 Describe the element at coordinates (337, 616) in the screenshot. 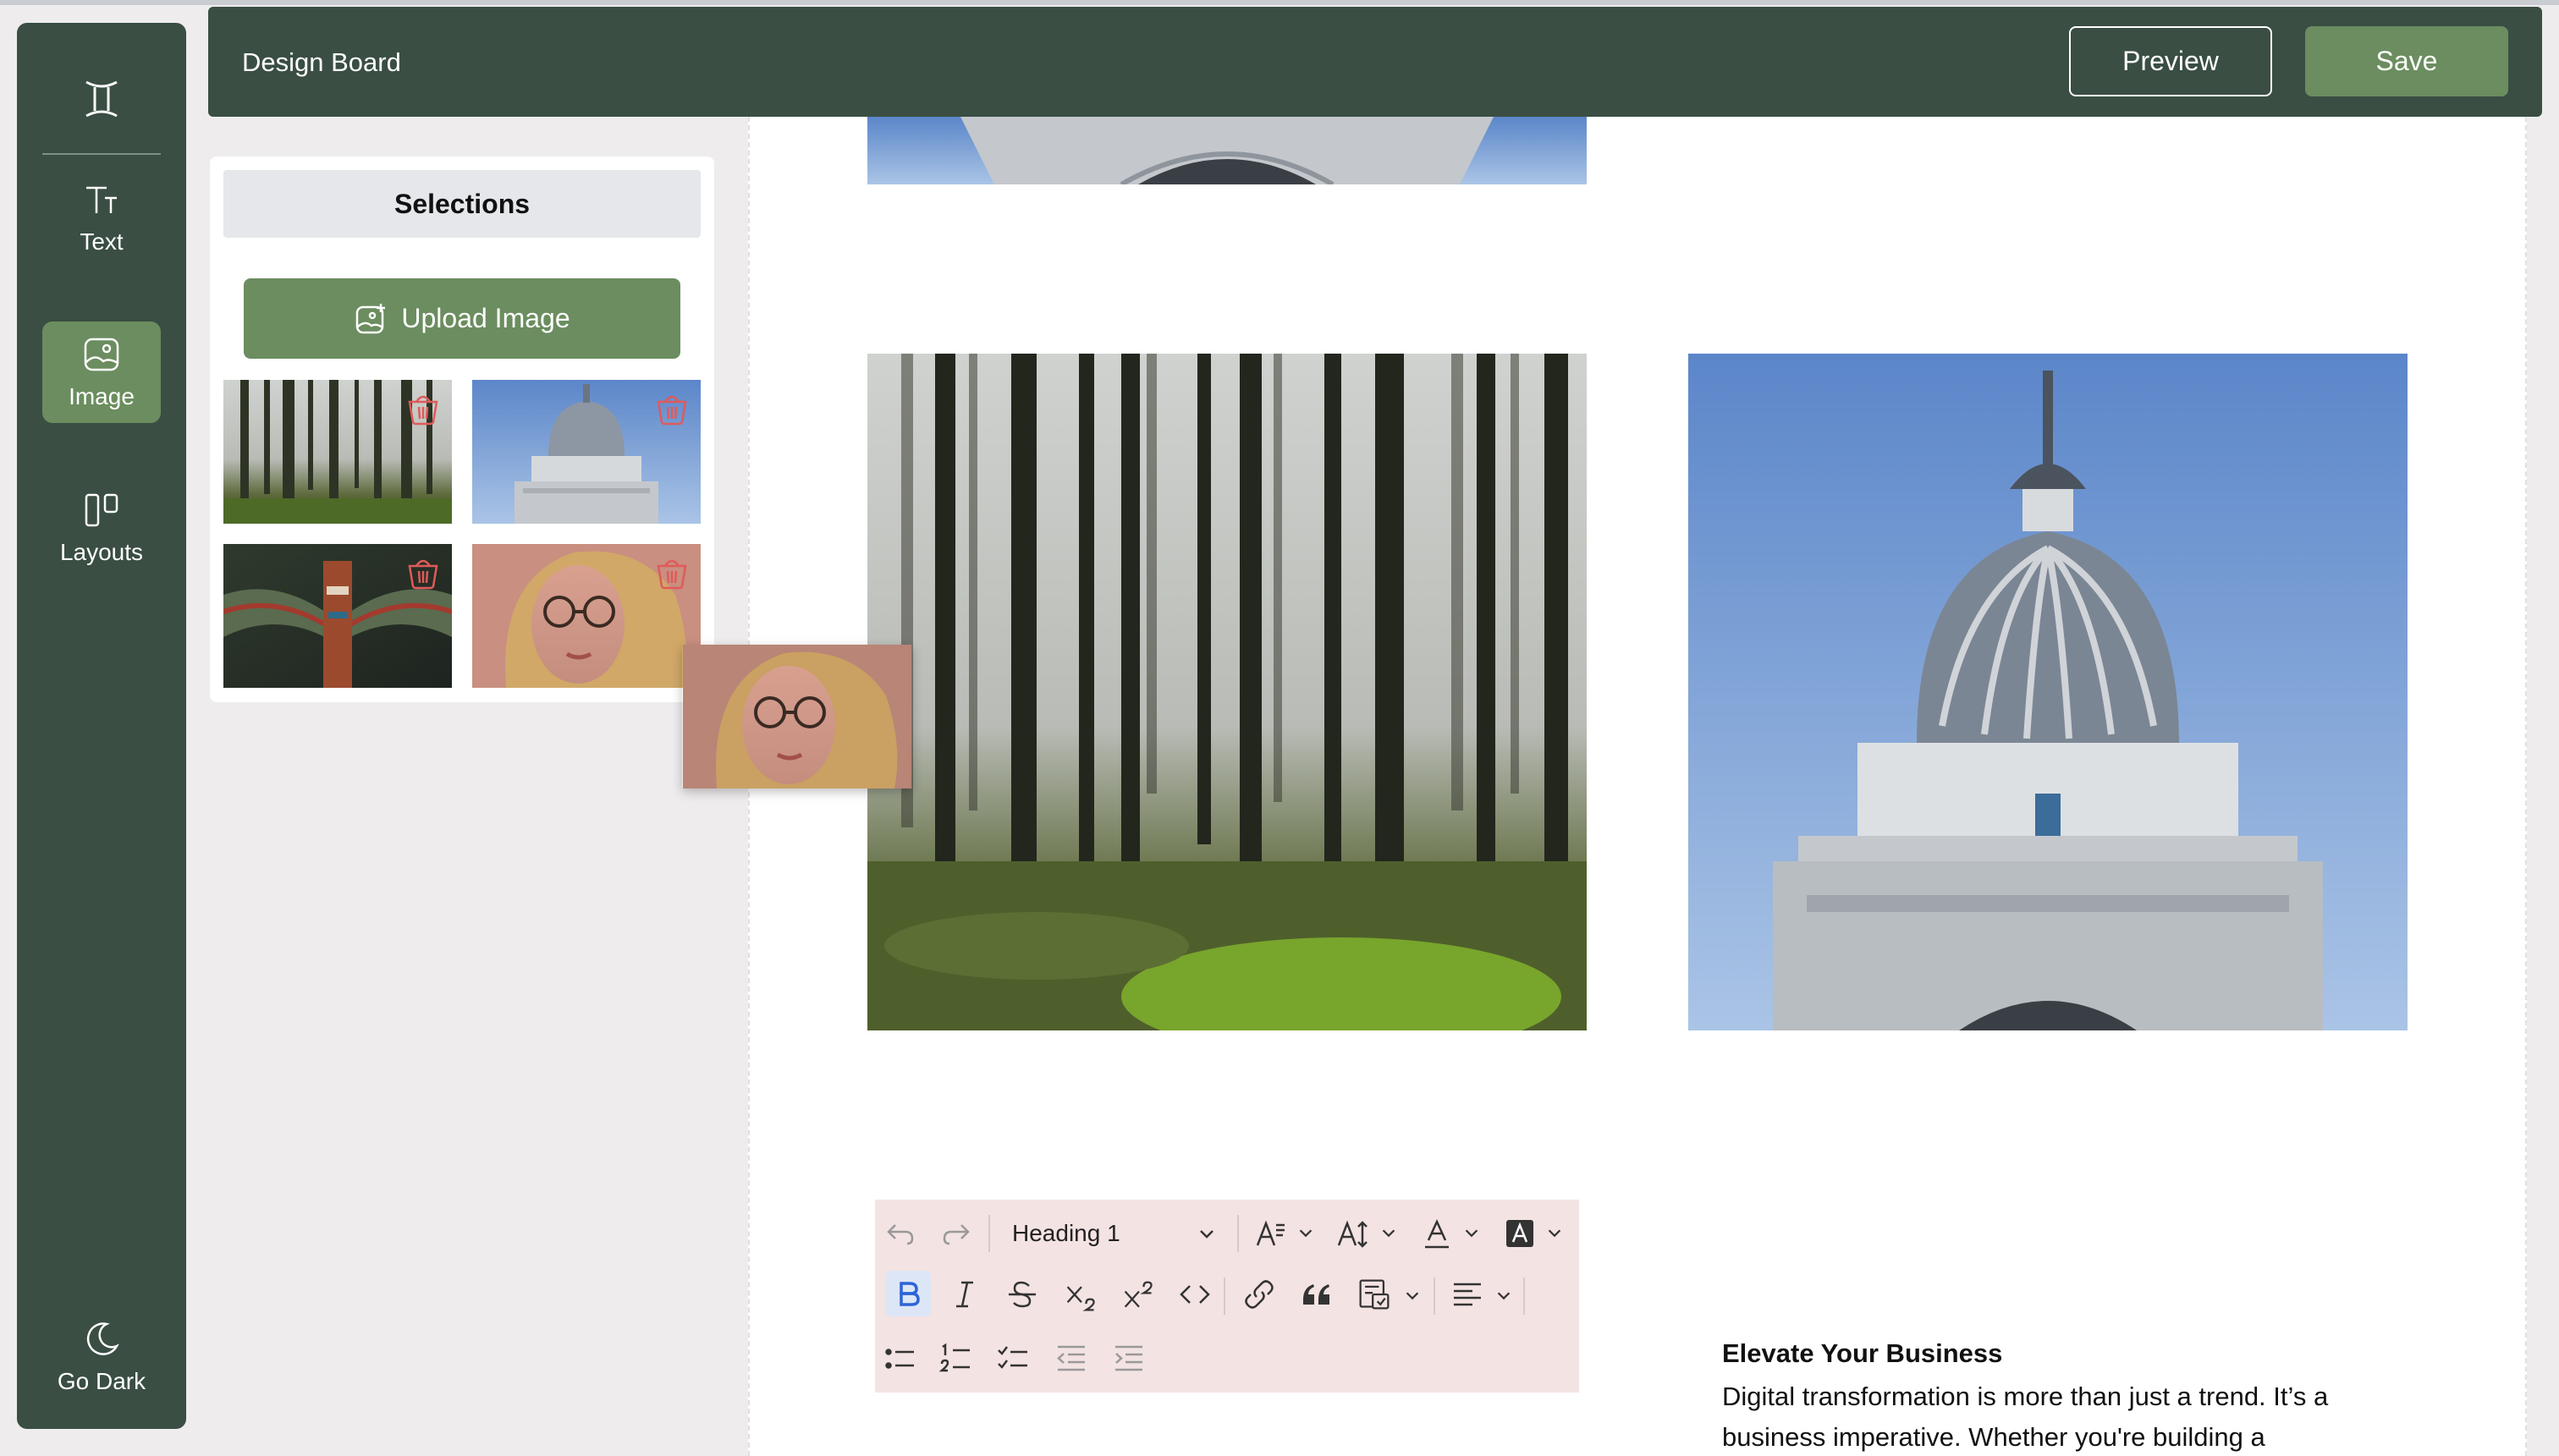

I see `image-thumb-totem` at that location.